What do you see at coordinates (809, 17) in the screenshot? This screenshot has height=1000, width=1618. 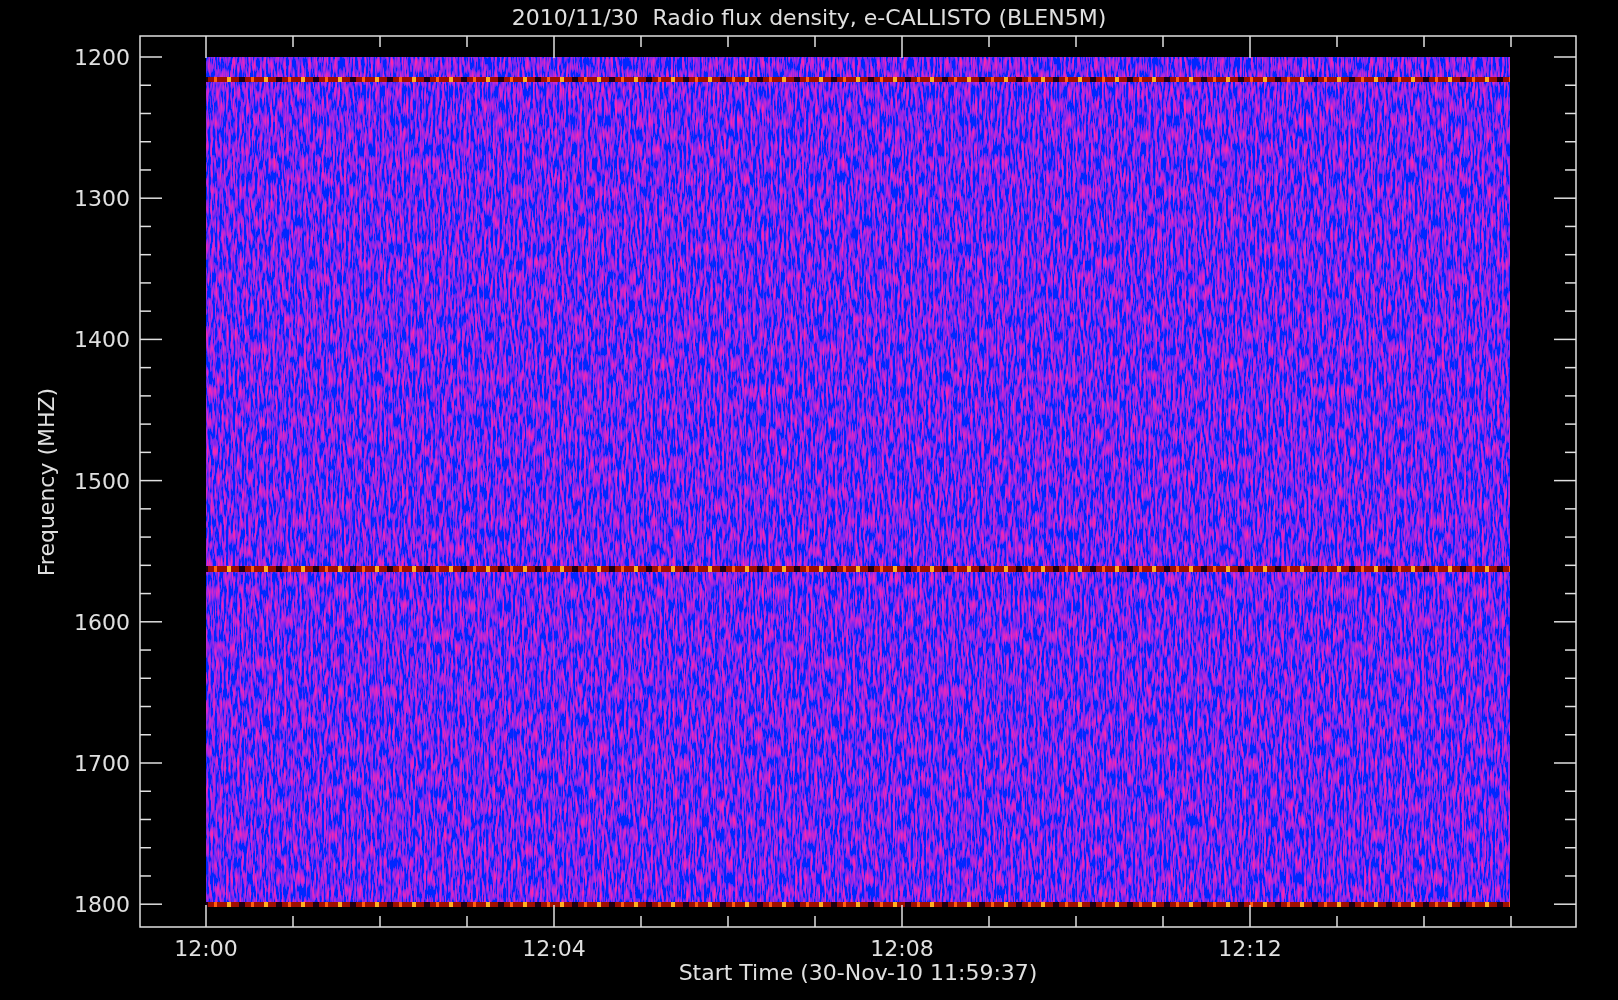 I see `plot-title: 2010/11/30 Radio flux density, e-CALLISTO (BLEN5M)` at bounding box center [809, 17].